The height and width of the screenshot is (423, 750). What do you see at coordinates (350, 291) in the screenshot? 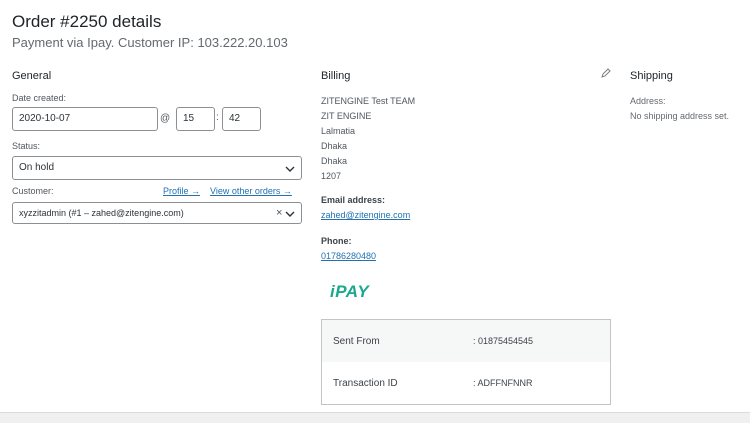
I see `ipay-logo: iPAY` at bounding box center [350, 291].